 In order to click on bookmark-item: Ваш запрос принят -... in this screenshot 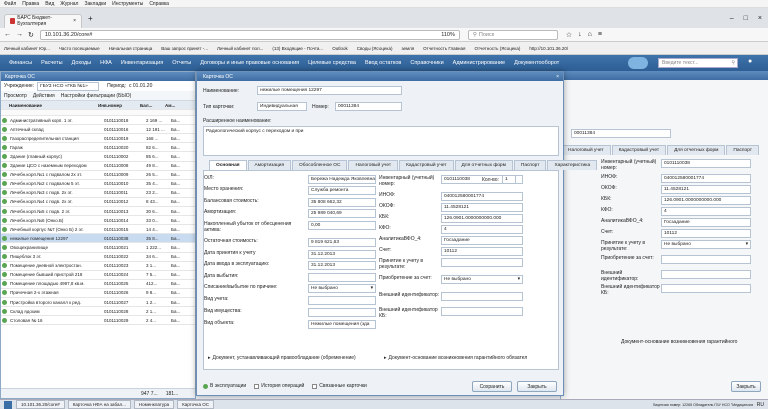, I will do `click(184, 48)`.